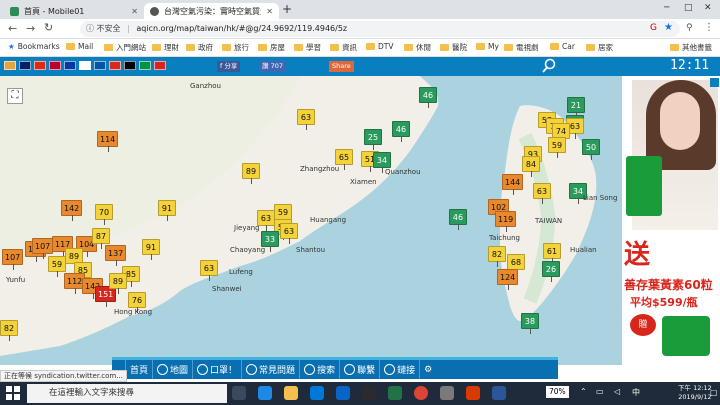 The image size is (720, 405). What do you see at coordinates (708, 8) in the screenshot?
I see `close-window-icon: ✕` at bounding box center [708, 8].